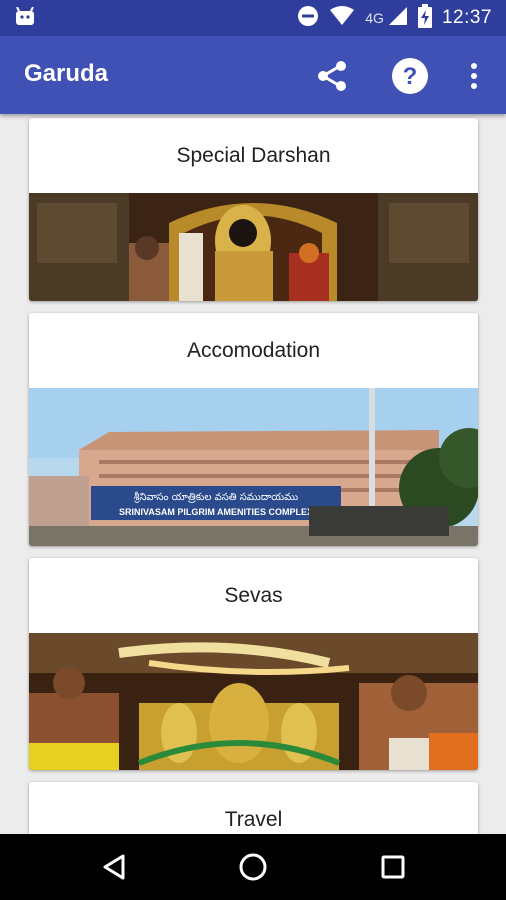 The height and width of the screenshot is (900, 506). I want to click on clock: 12:37, so click(466, 17).